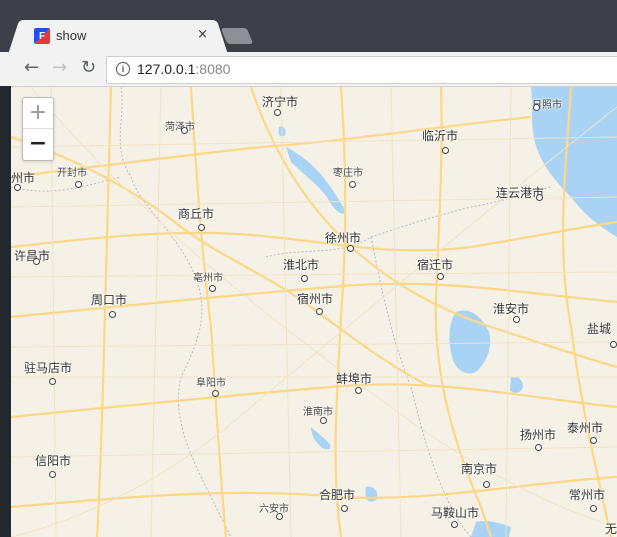  Describe the element at coordinates (318, 412) in the screenshot. I see `city-label: 淮南市` at that location.